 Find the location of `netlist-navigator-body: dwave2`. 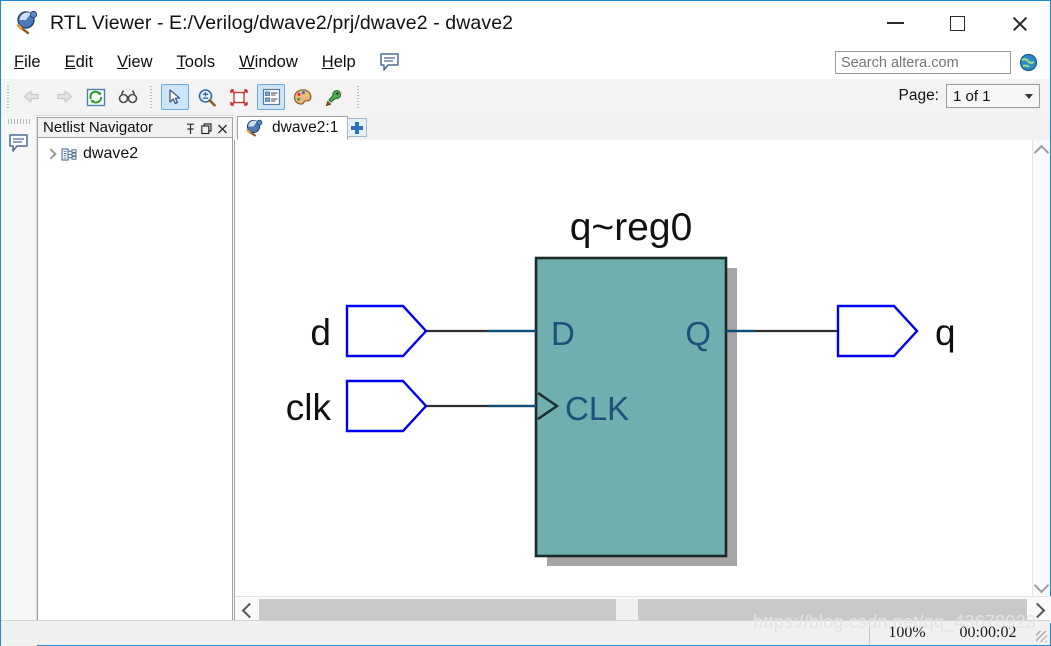

netlist-navigator-body: dwave2 is located at coordinates (135, 380).